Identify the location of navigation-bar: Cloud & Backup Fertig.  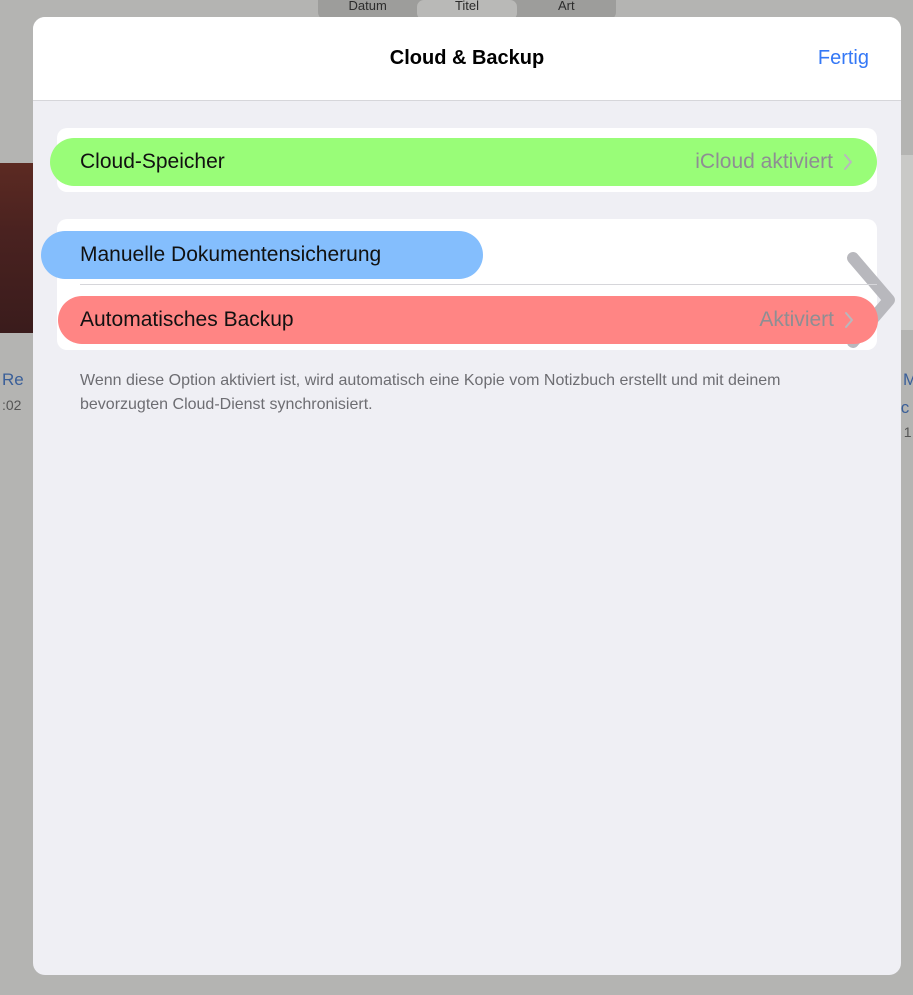
(467, 59).